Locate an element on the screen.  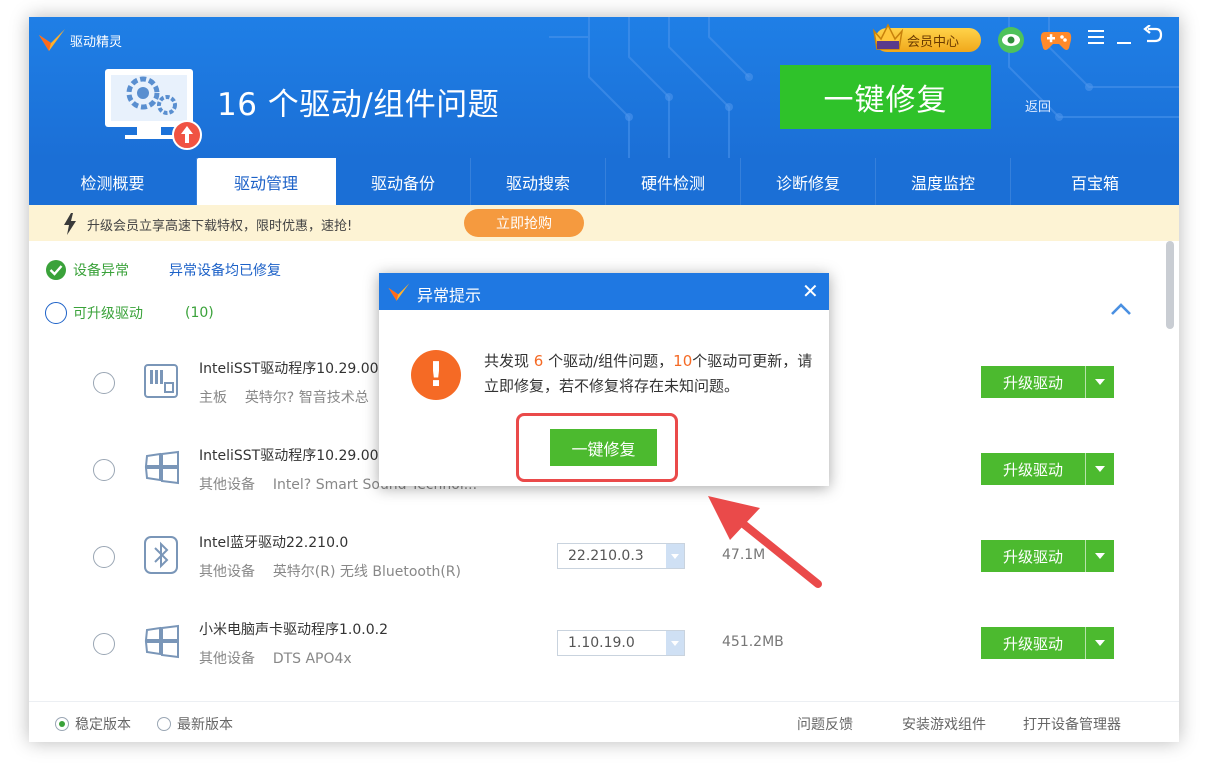
chevron-up-icon is located at coordinates (1121, 309).